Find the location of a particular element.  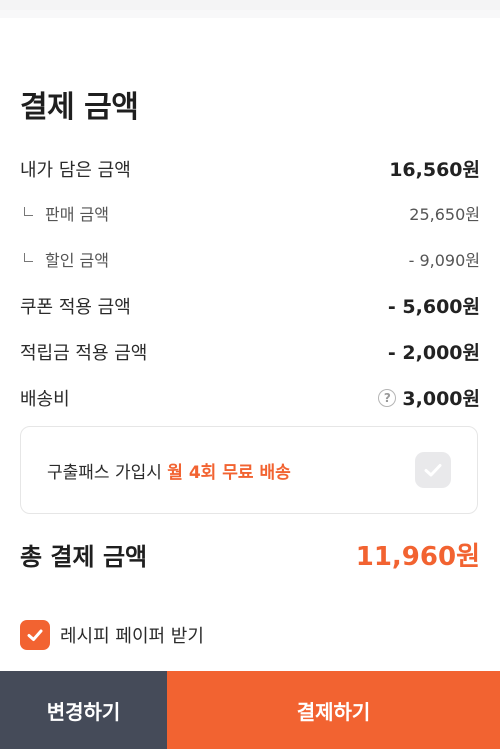

row-coupon: 쿠폰 적용 금액 - 5,600원 is located at coordinates (250, 305).